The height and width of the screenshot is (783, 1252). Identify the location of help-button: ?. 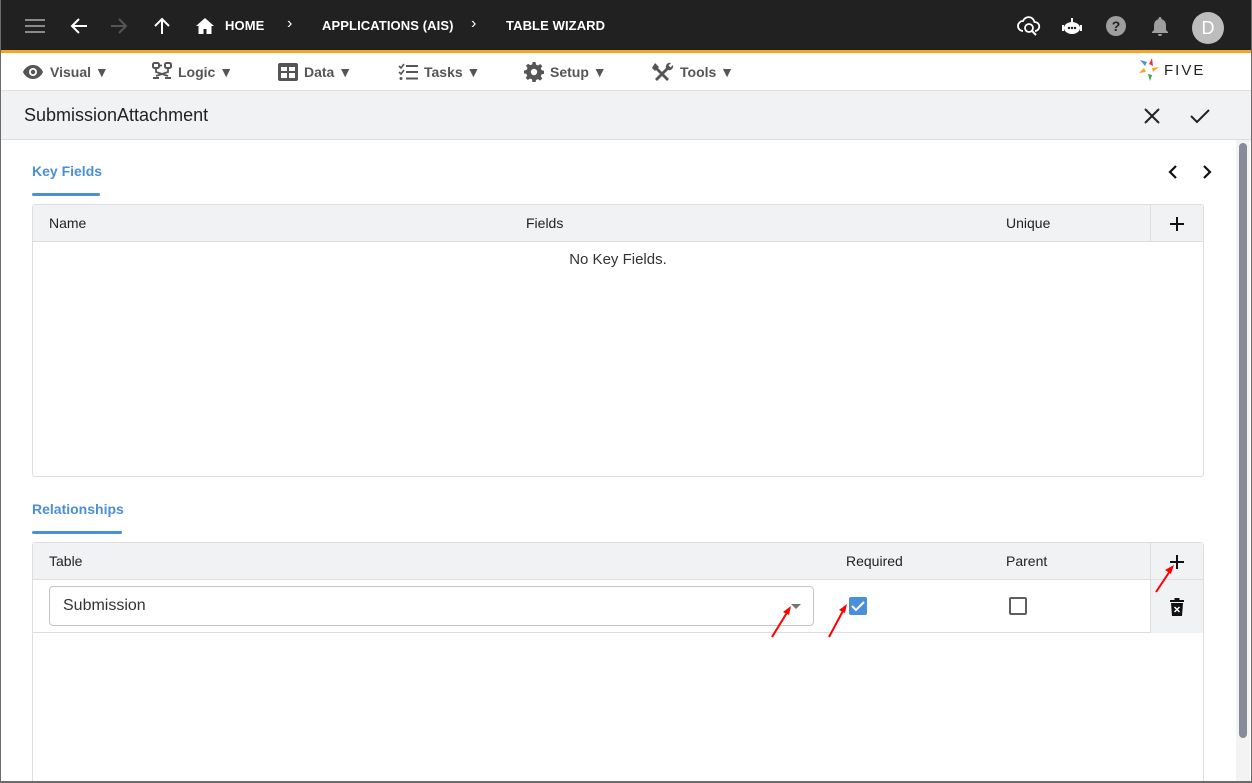
(1116, 26).